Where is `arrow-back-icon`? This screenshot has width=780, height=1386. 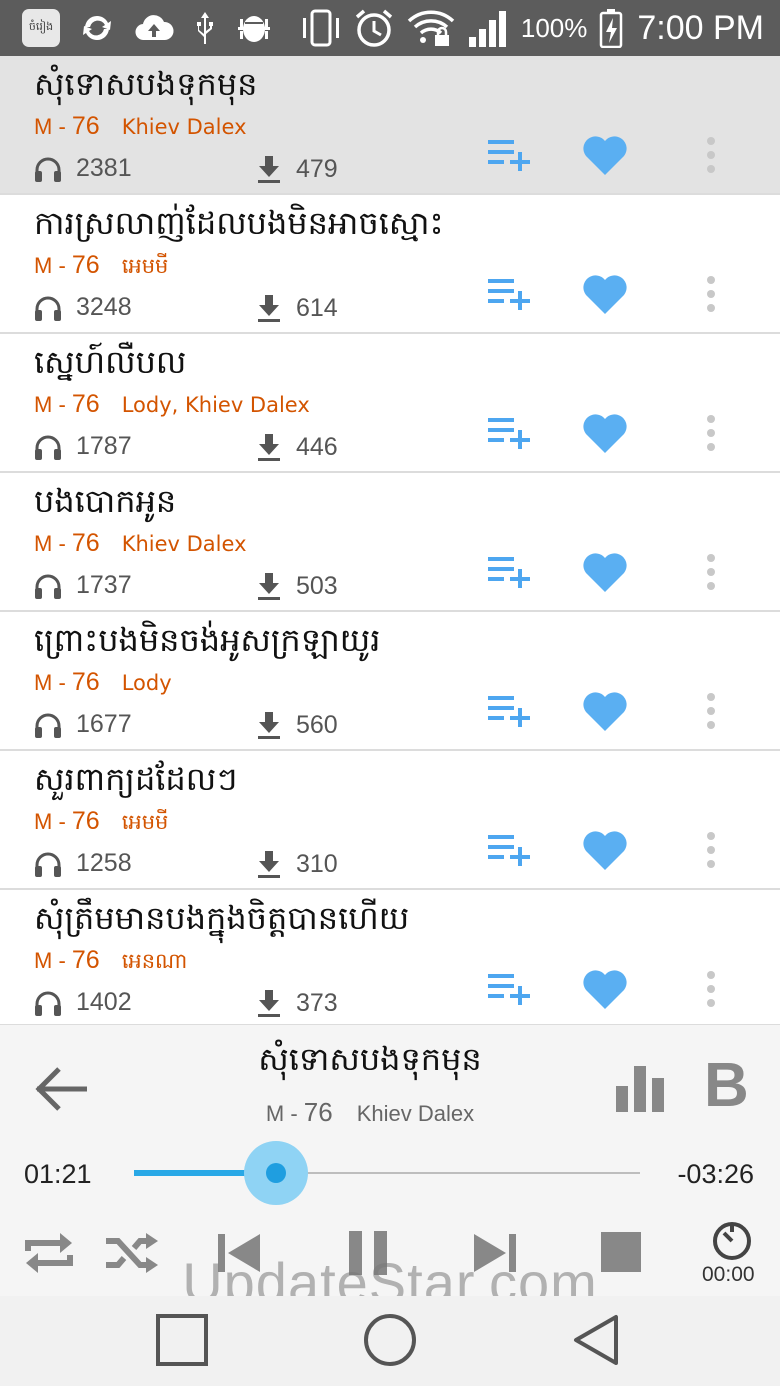 arrow-back-icon is located at coordinates (61, 1089).